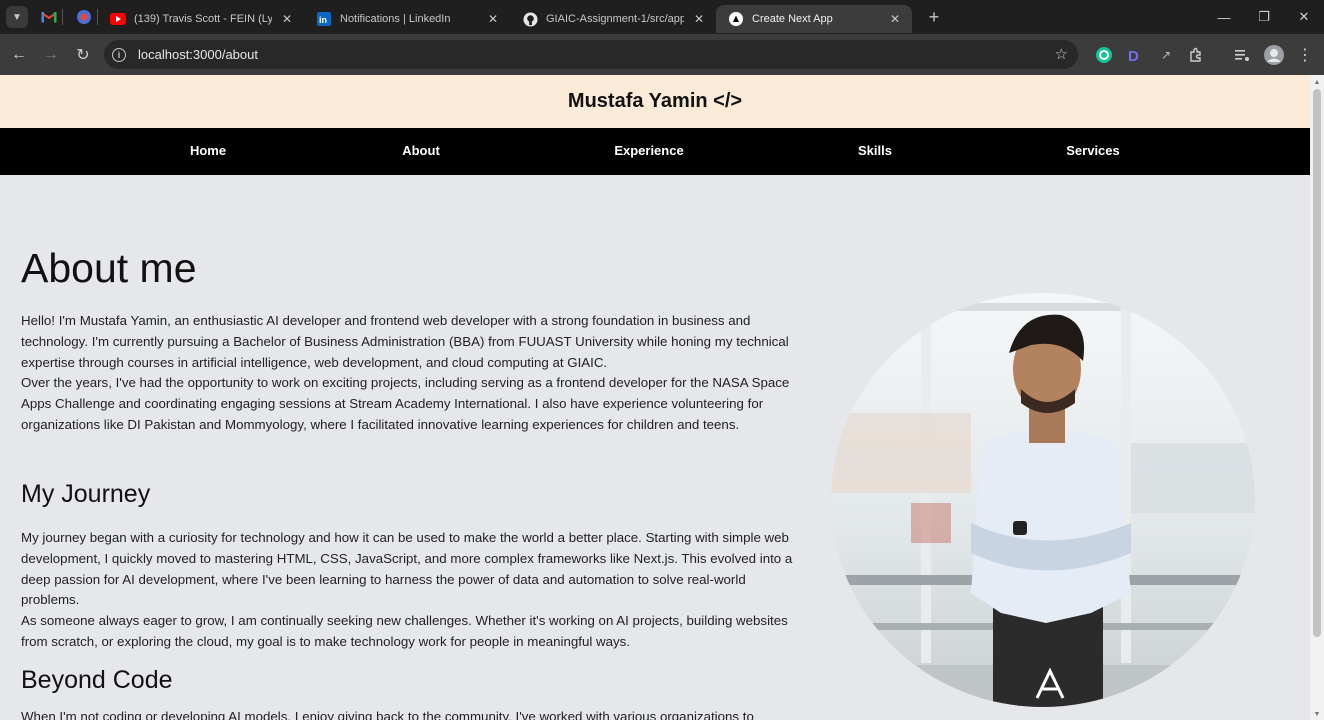 Image resolution: width=1324 pixels, height=720 pixels. What do you see at coordinates (530, 19) in the screenshot?
I see `github-icon` at bounding box center [530, 19].